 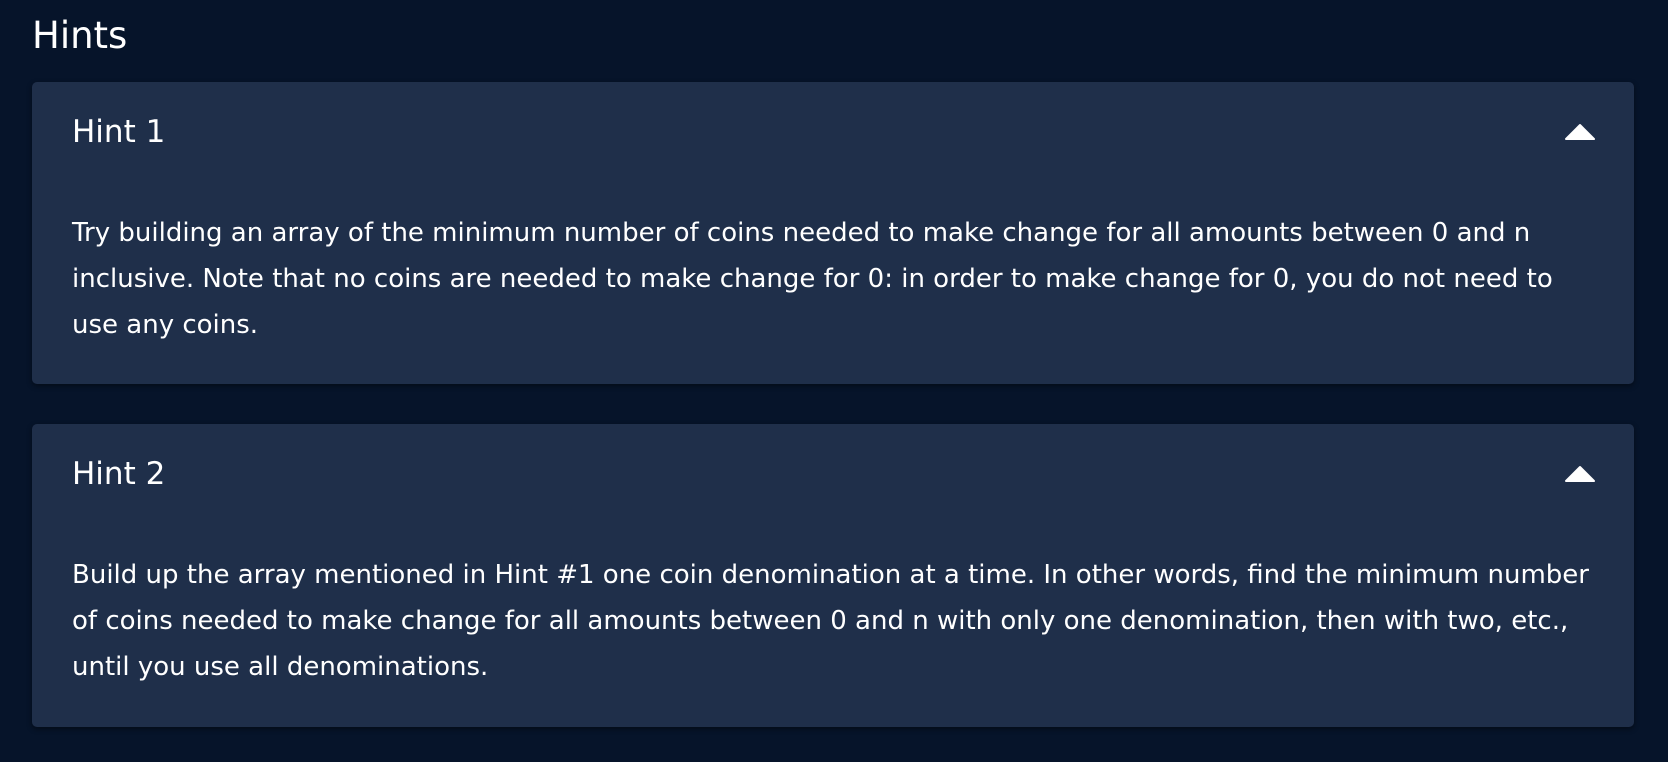 I want to click on hint-1-label: Hint 1, so click(x=119, y=132).